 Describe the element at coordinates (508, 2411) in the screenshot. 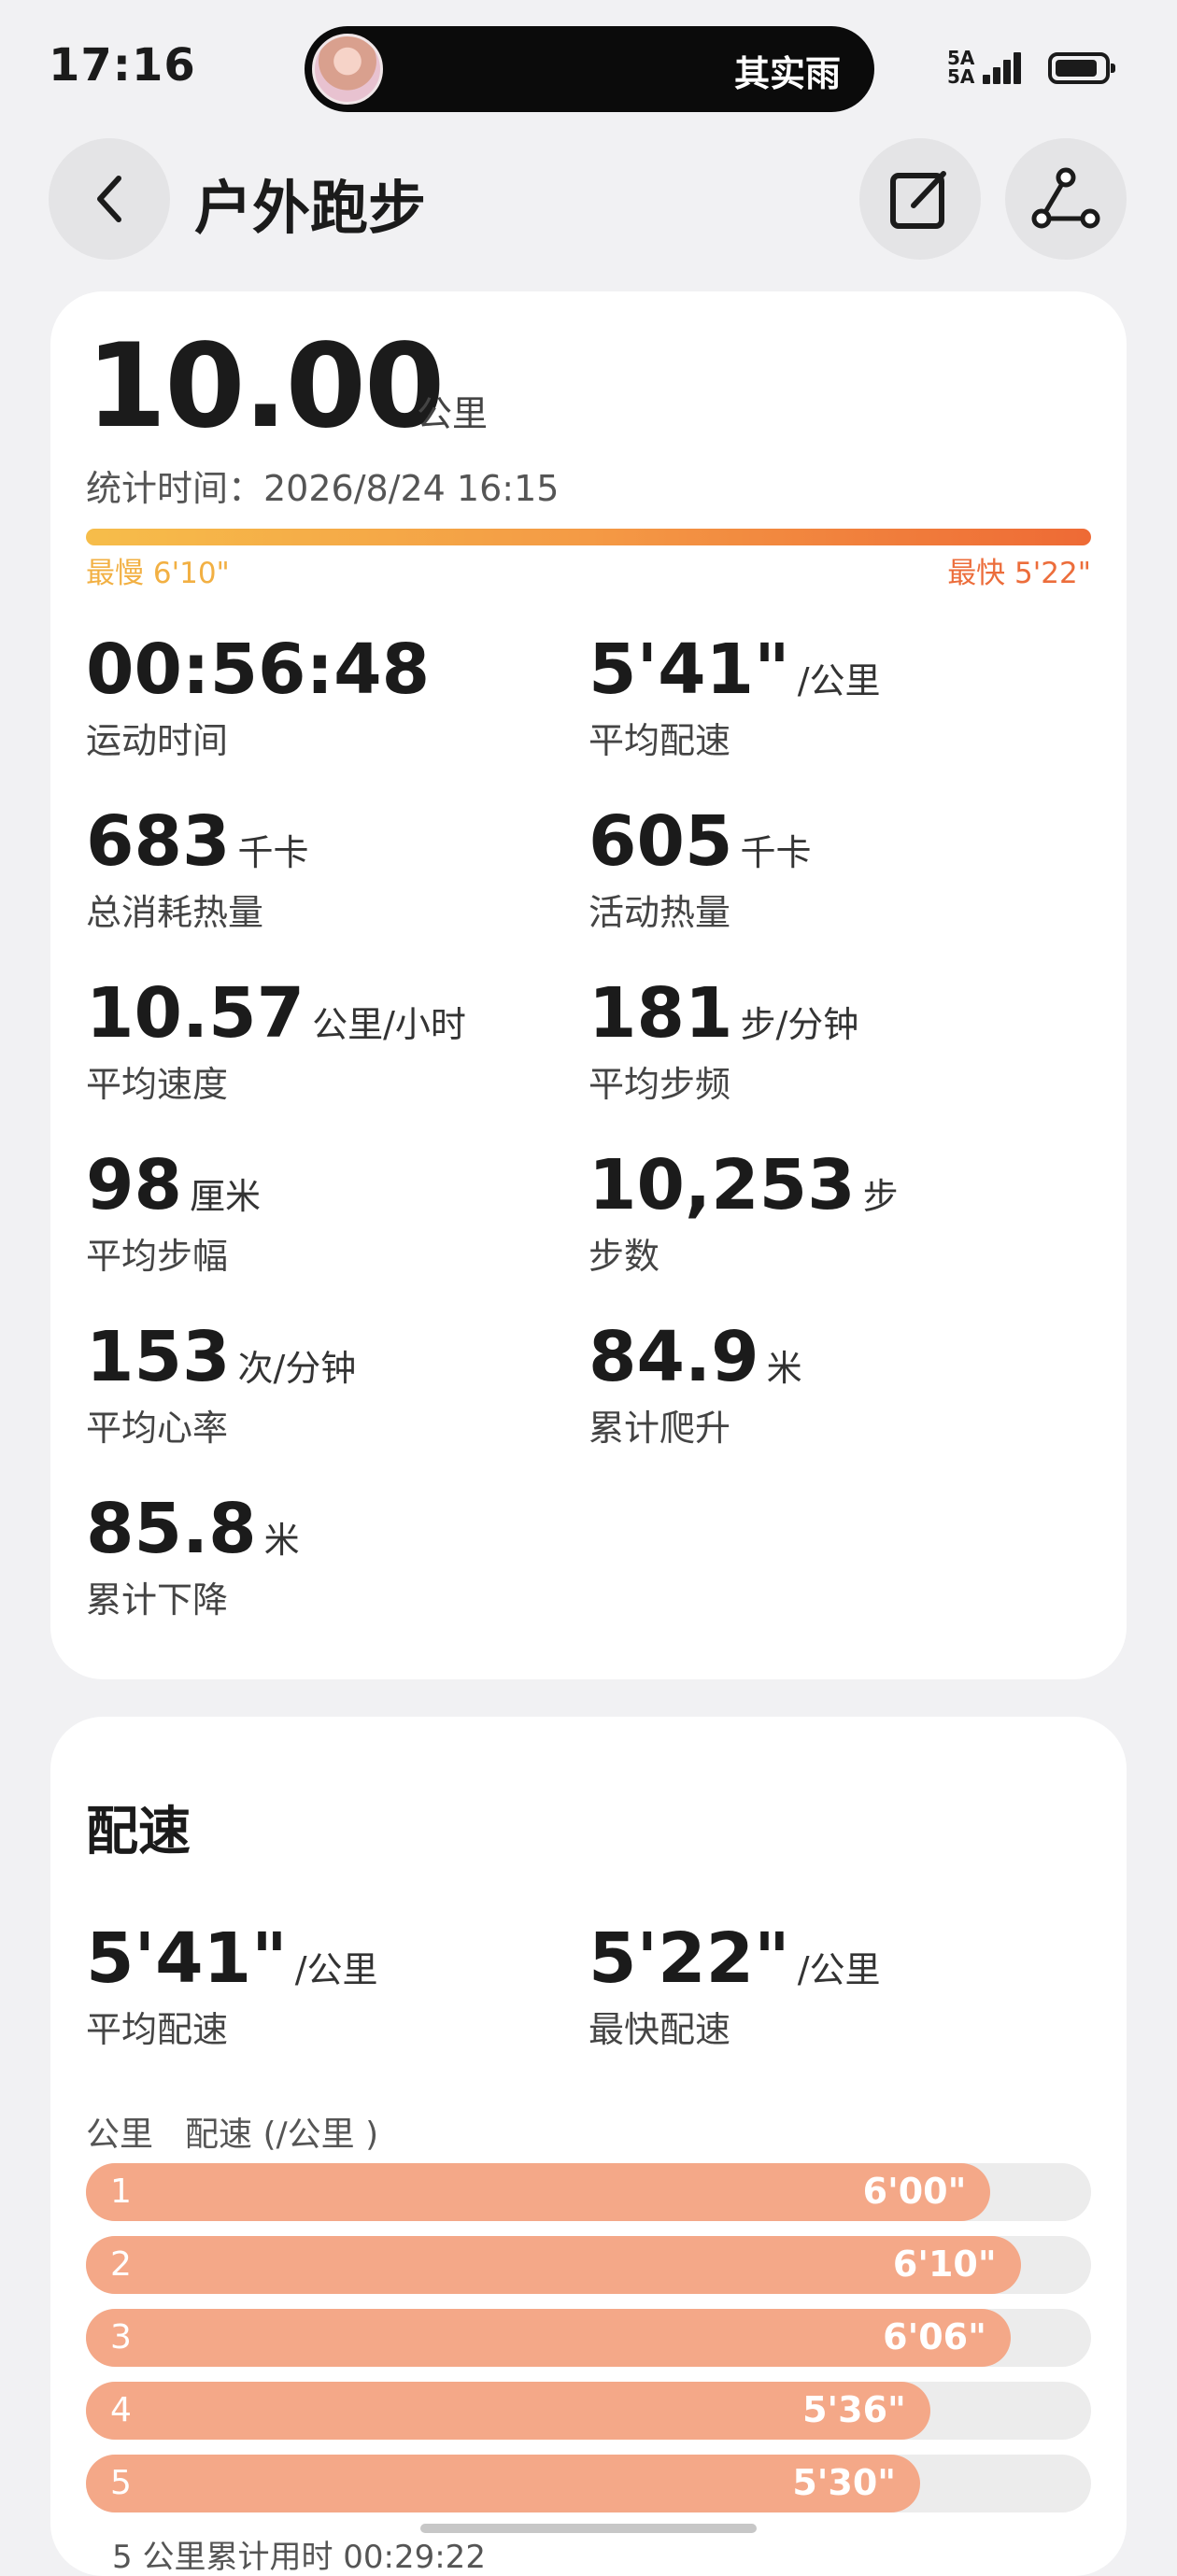

I see `split-fill-bar: 4 5'36"` at that location.